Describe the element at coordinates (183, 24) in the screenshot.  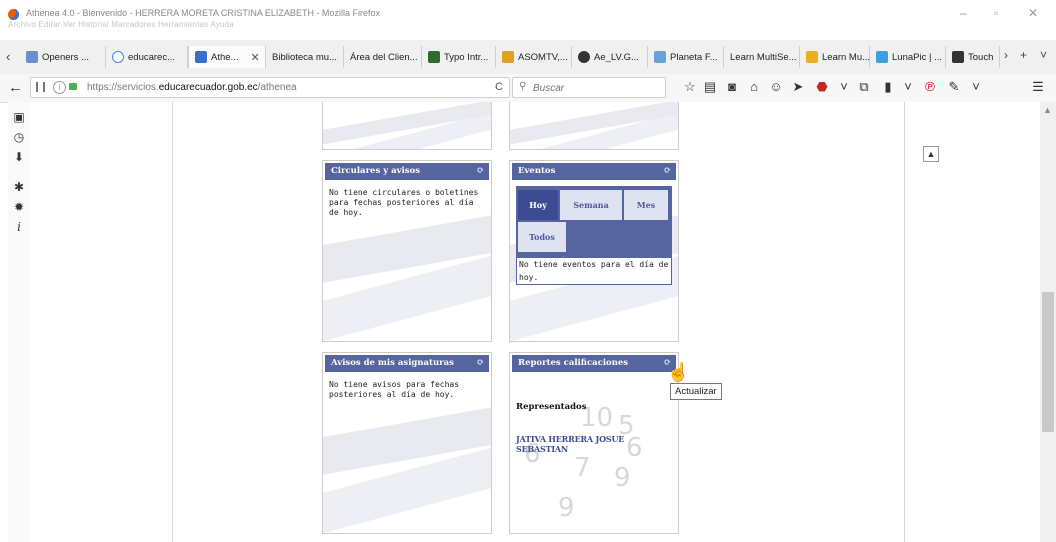
I see `menu-herramientas: Herramientas` at that location.